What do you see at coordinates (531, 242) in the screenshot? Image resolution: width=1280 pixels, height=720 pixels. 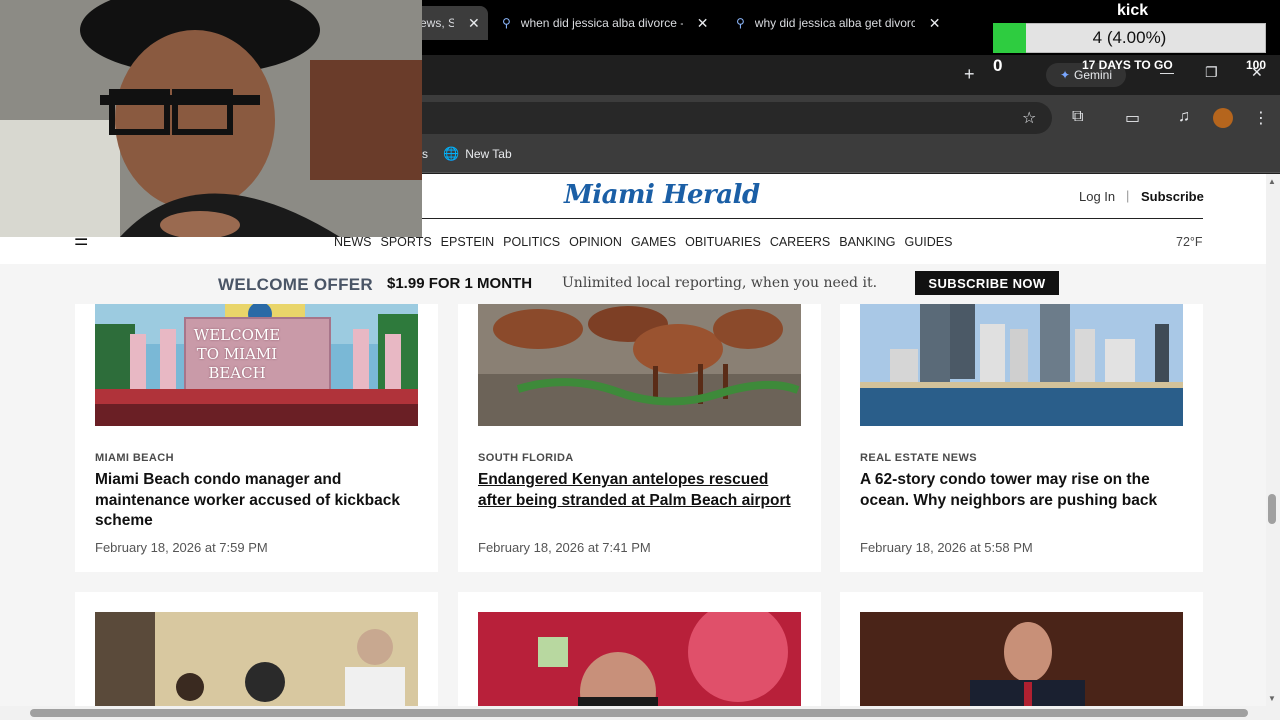 I see `nav-politics: POLITICS` at bounding box center [531, 242].